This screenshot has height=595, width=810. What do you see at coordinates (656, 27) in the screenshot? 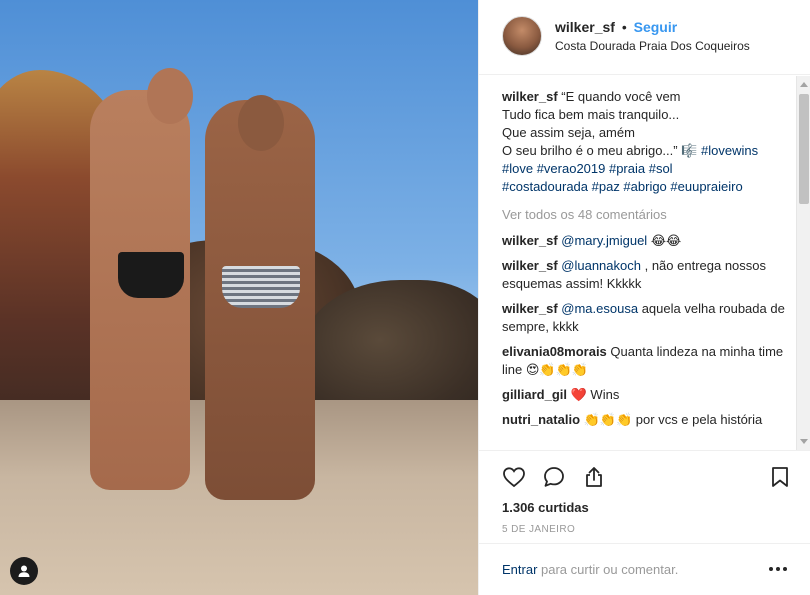
I see `follow-button: Seguir` at bounding box center [656, 27].